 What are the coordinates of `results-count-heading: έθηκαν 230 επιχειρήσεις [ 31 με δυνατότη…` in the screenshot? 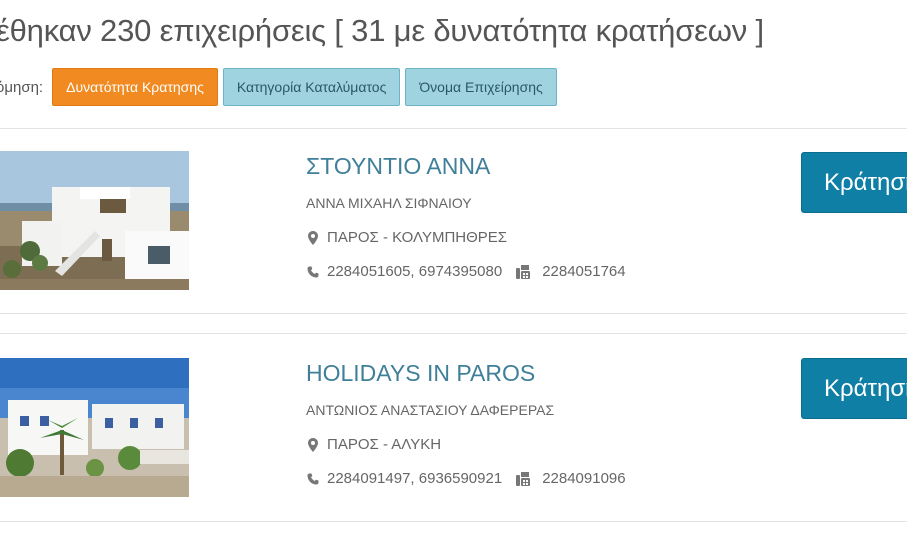 It's located at (382, 30).